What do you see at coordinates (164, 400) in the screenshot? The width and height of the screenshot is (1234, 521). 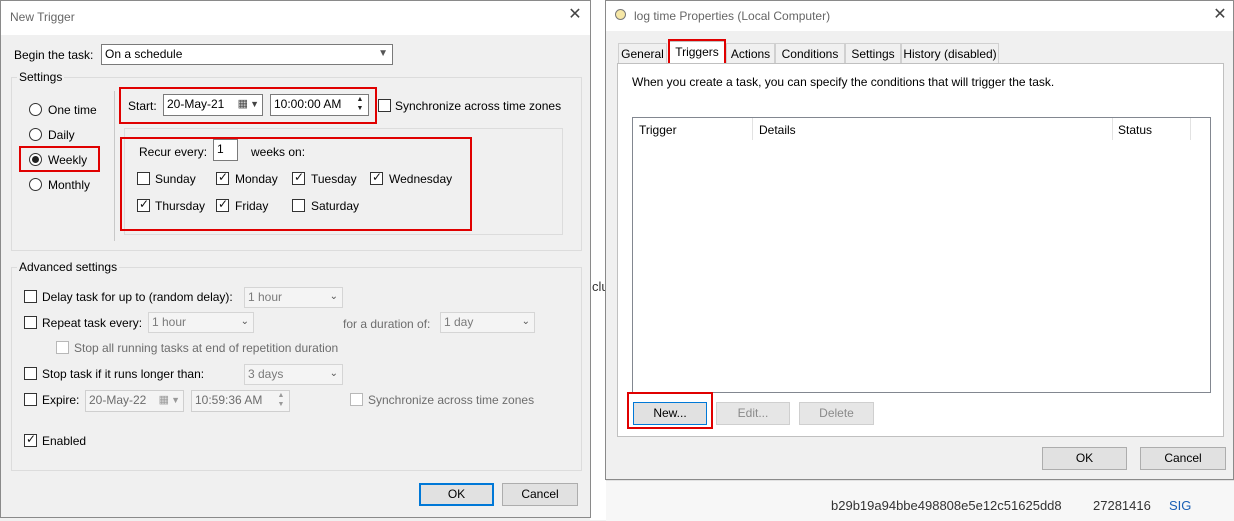 I see `calendar-icon: ▦` at bounding box center [164, 400].